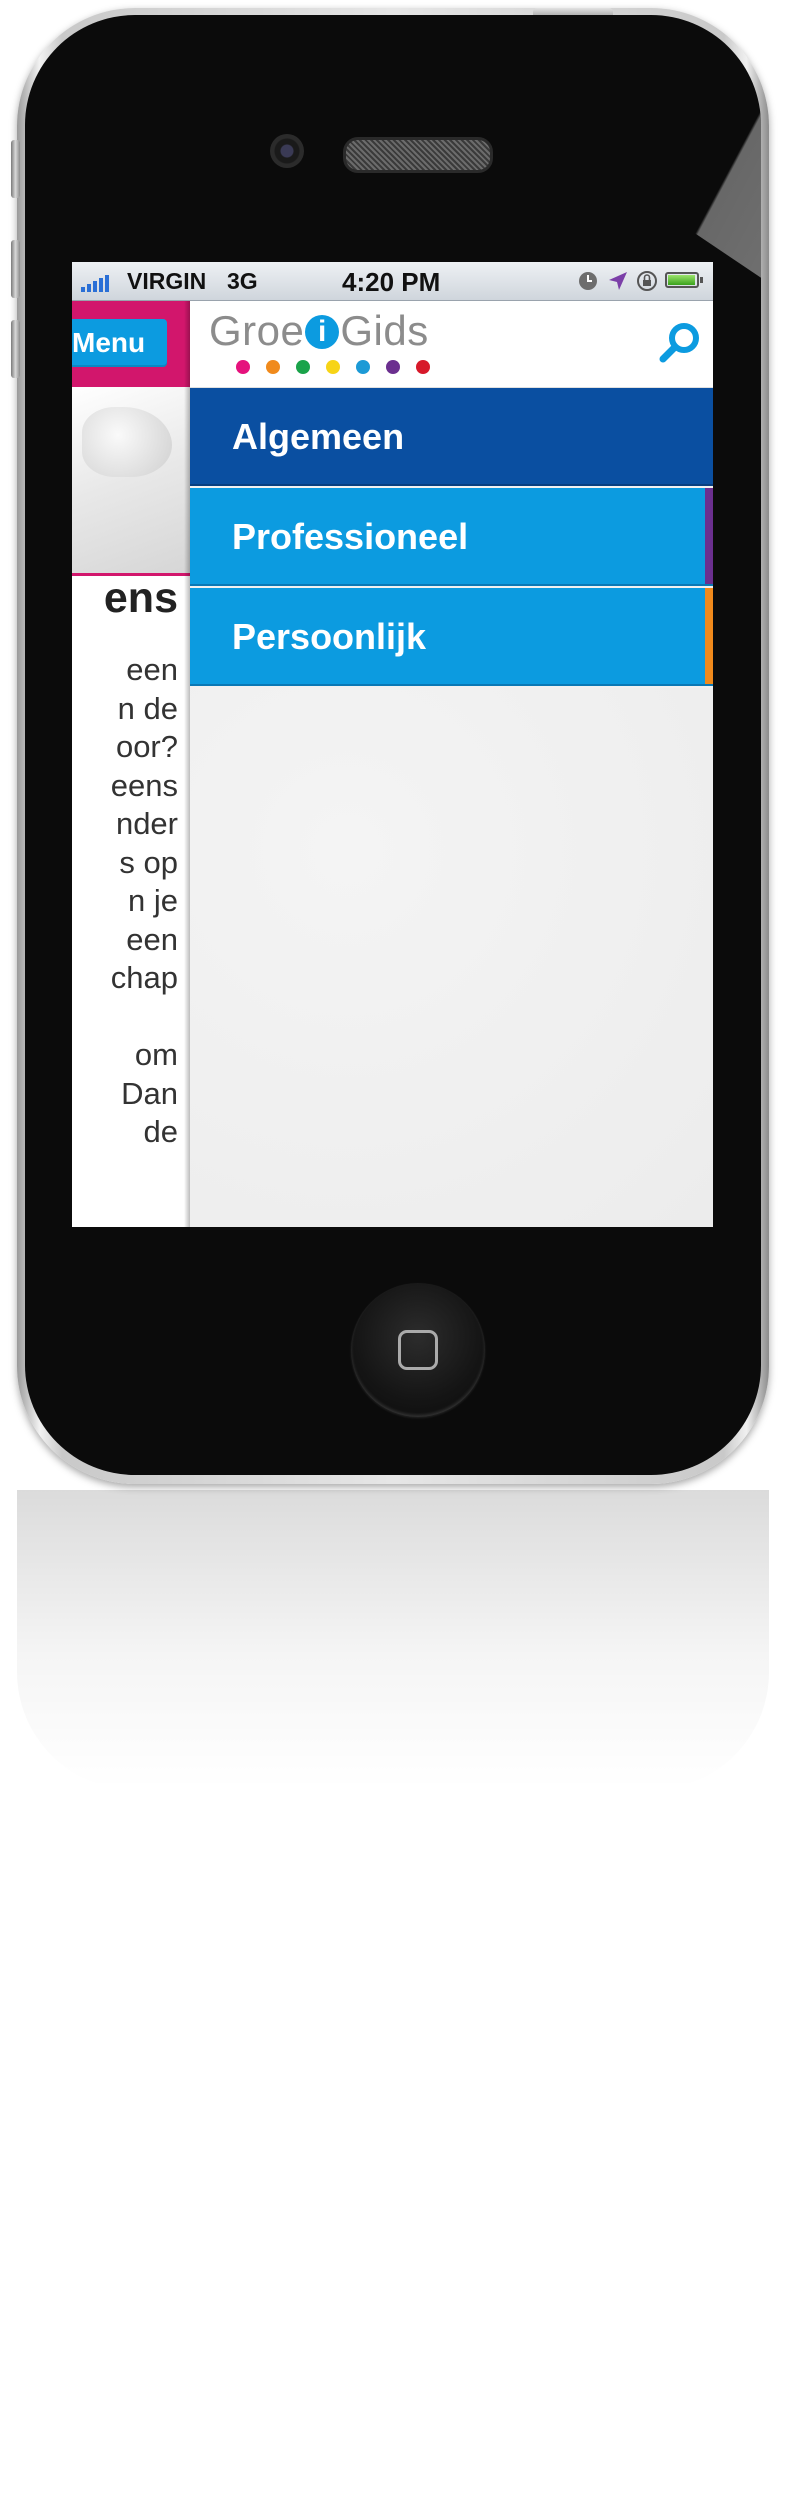 The image size is (785, 2500). Describe the element at coordinates (148, 862) in the screenshot. I see `content-text-line: s op` at that location.